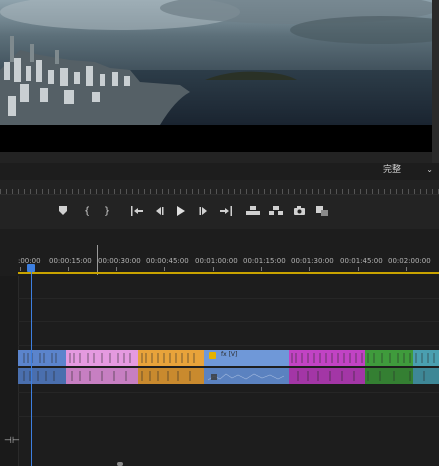 The image size is (439, 466). What do you see at coordinates (70, 261) in the screenshot?
I see `timecode-label: 00:00:15:00` at bounding box center [70, 261].